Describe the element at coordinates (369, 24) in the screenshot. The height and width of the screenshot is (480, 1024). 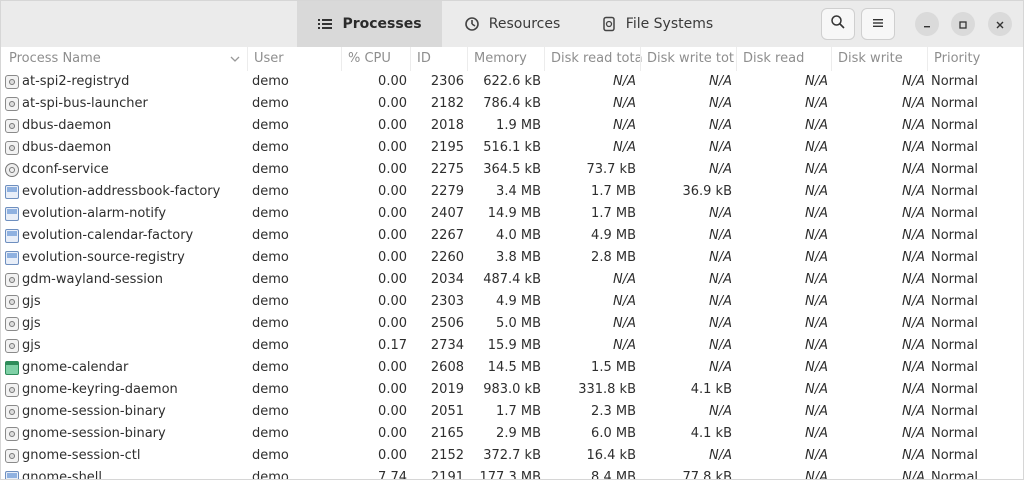
I see `tab-processes: Processes` at that location.